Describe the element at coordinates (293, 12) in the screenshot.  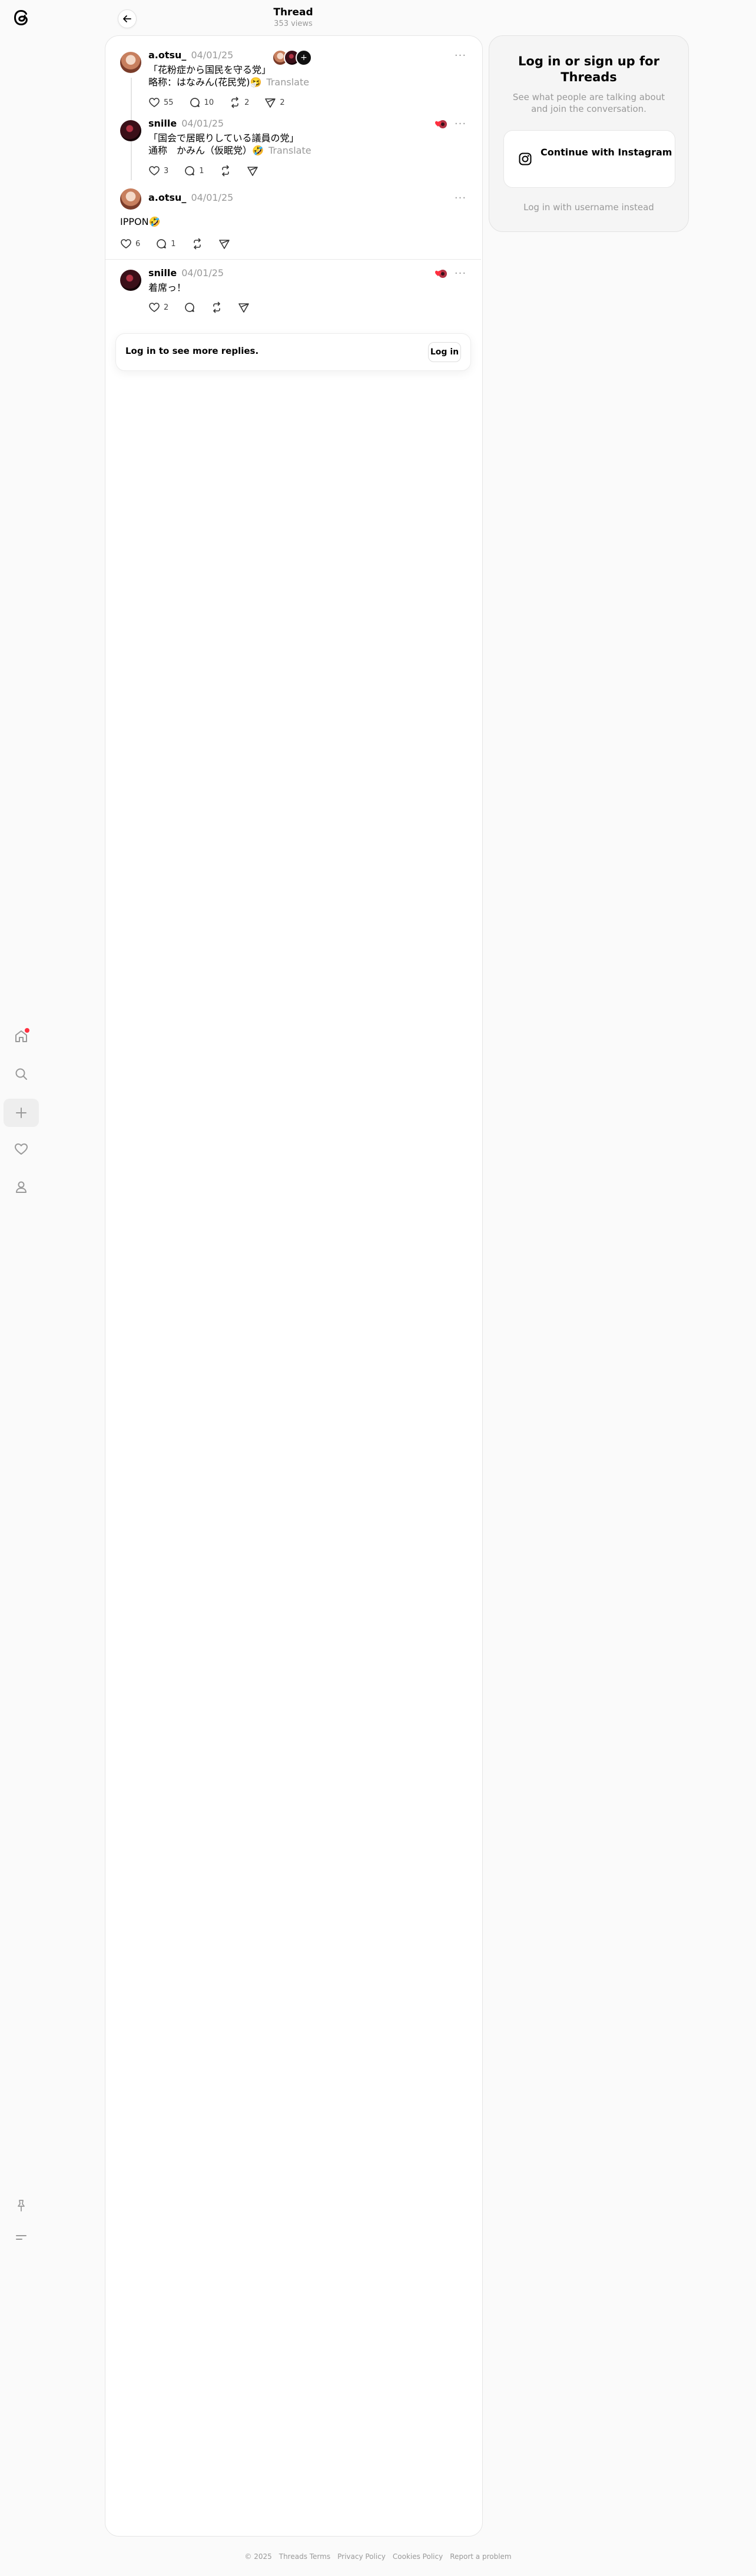
I see `page-title: Thread` at that location.